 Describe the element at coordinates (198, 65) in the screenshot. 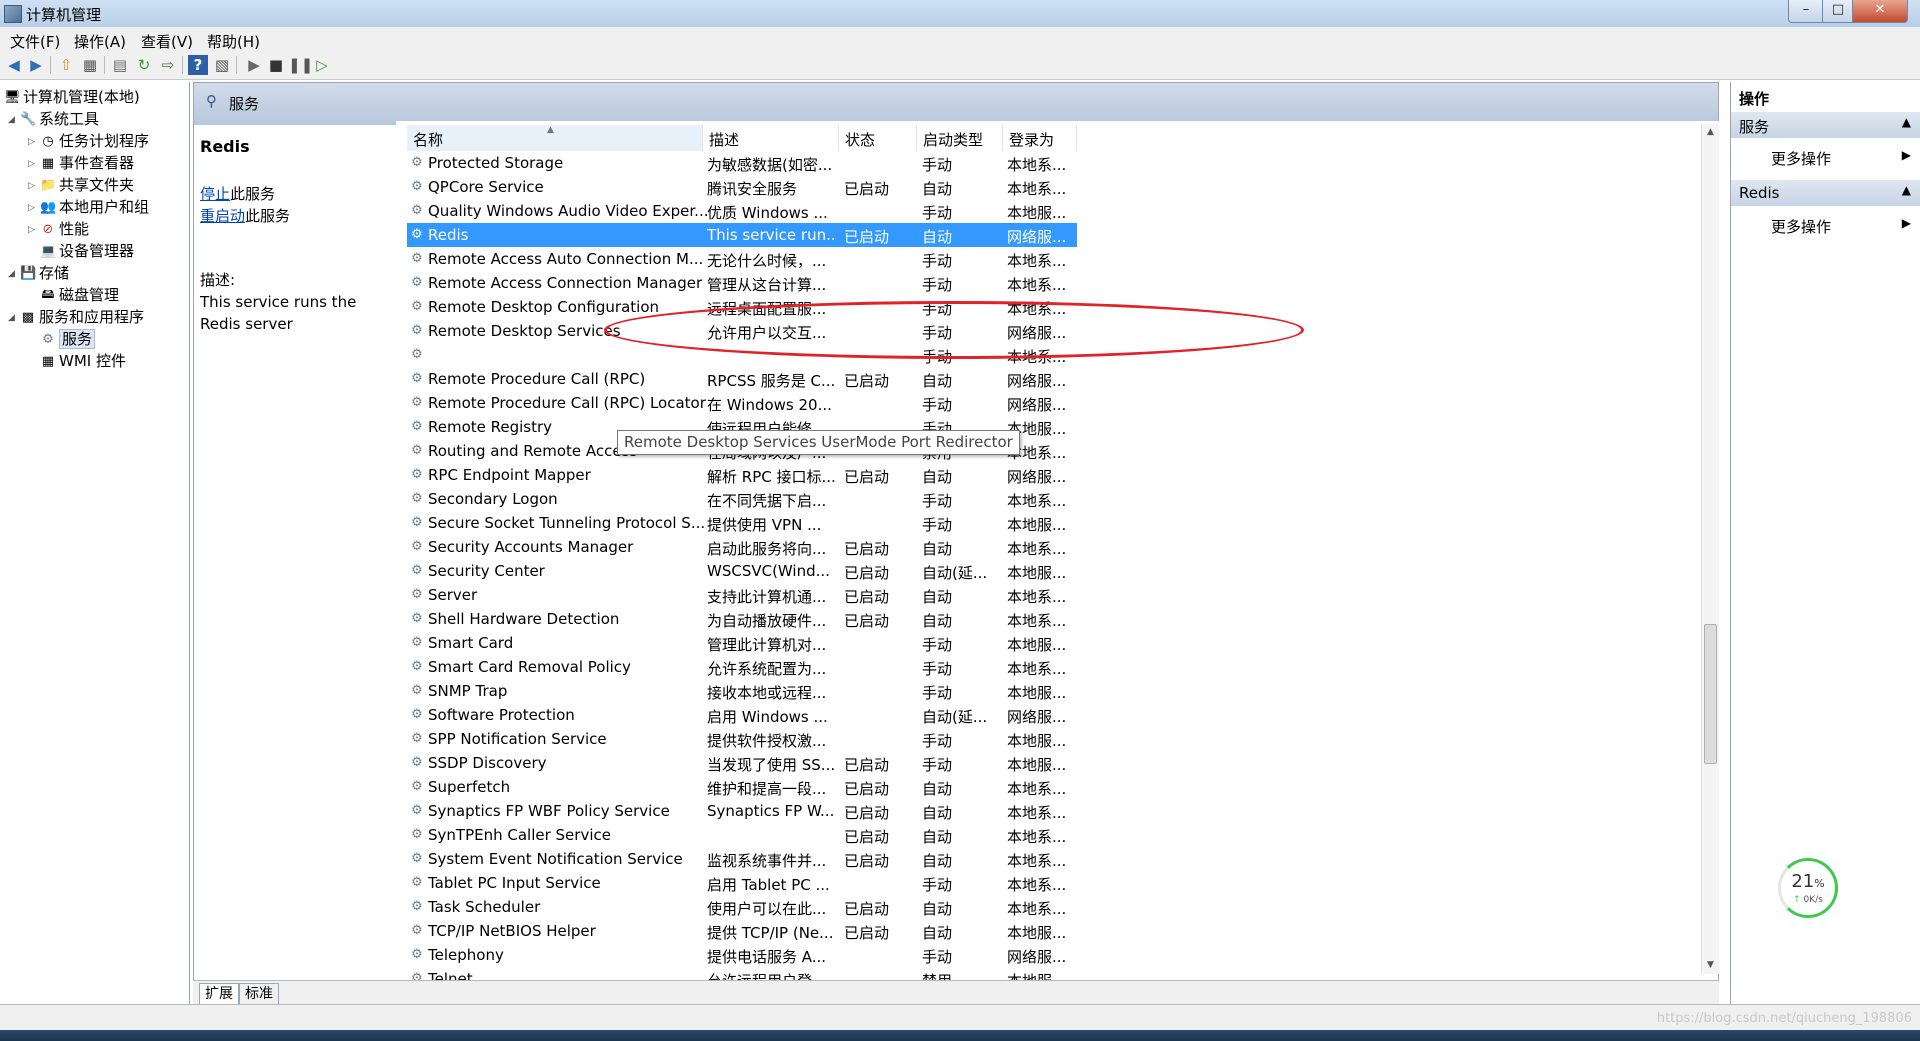

I see `help-icon: ?` at that location.